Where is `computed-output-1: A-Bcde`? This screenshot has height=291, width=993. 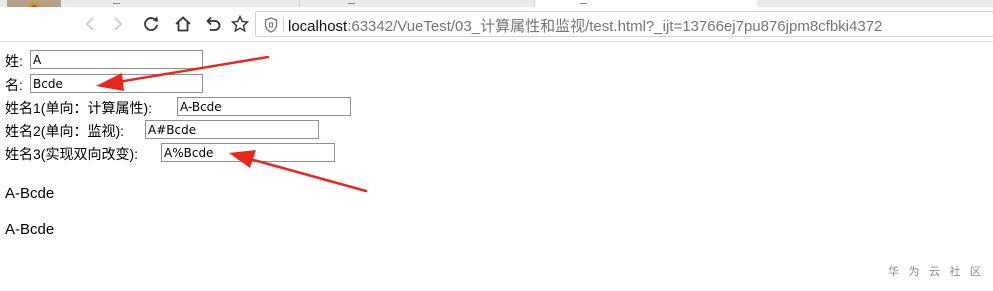
computed-output-1: A-Bcde is located at coordinates (30, 193).